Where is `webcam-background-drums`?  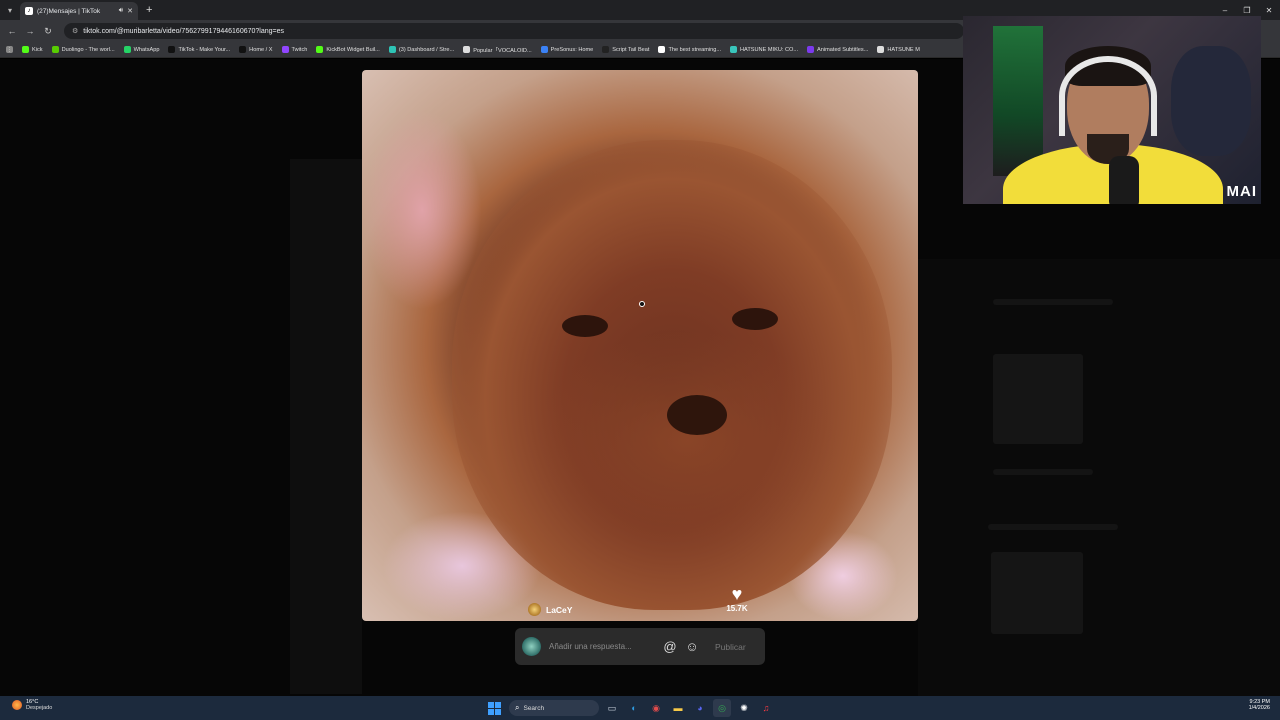
webcam-background-drums is located at coordinates (1211, 101).